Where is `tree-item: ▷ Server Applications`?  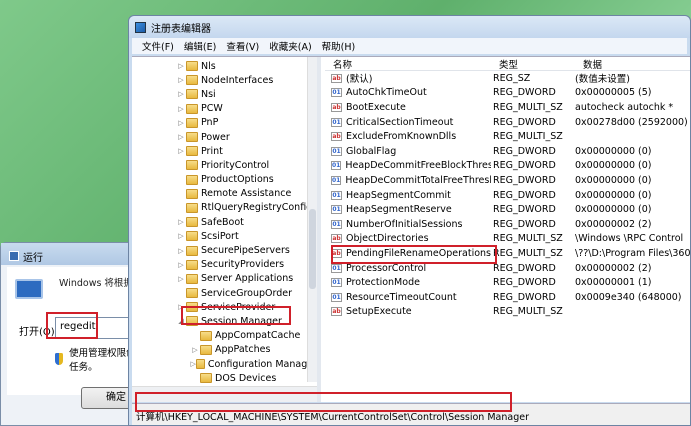 tree-item: ▷ Server Applications is located at coordinates (246, 279).